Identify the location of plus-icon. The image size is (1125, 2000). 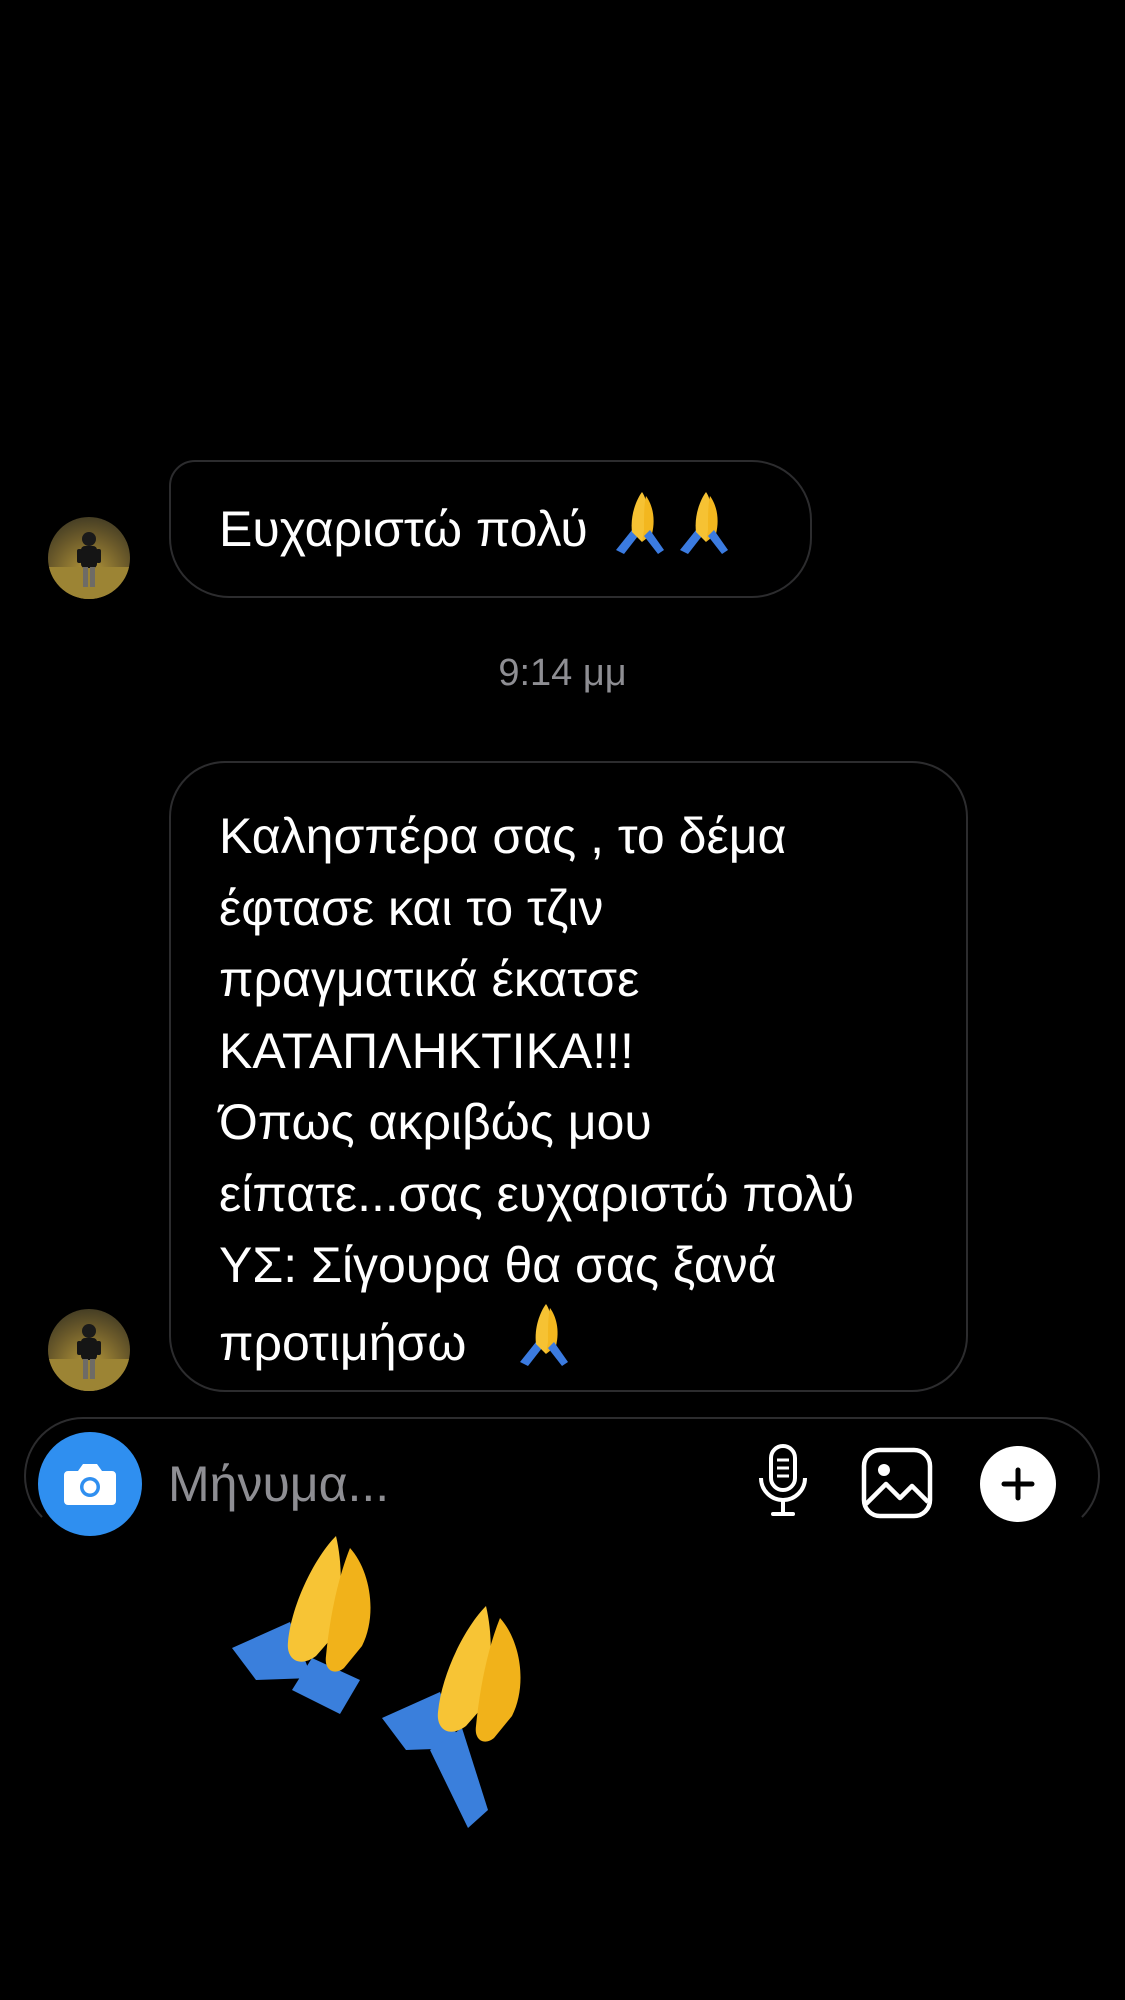
(1018, 1484).